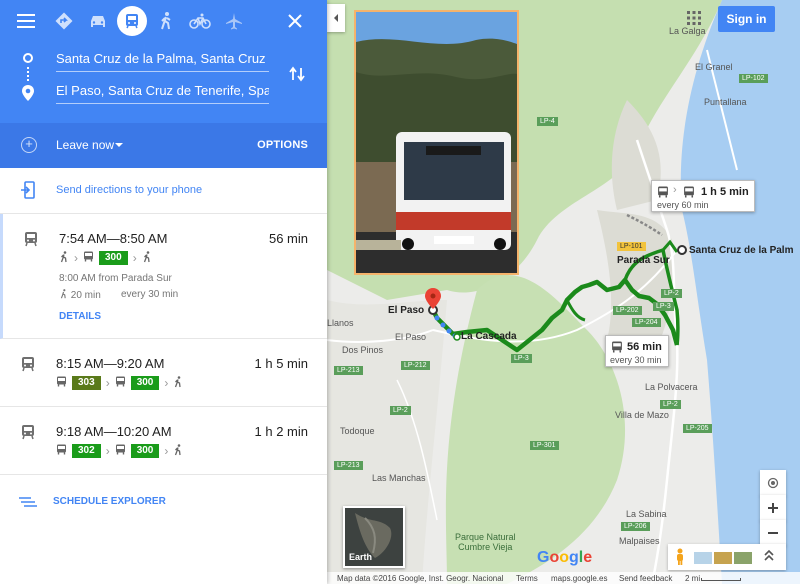  I want to click on road-shield: LP-204, so click(646, 322).